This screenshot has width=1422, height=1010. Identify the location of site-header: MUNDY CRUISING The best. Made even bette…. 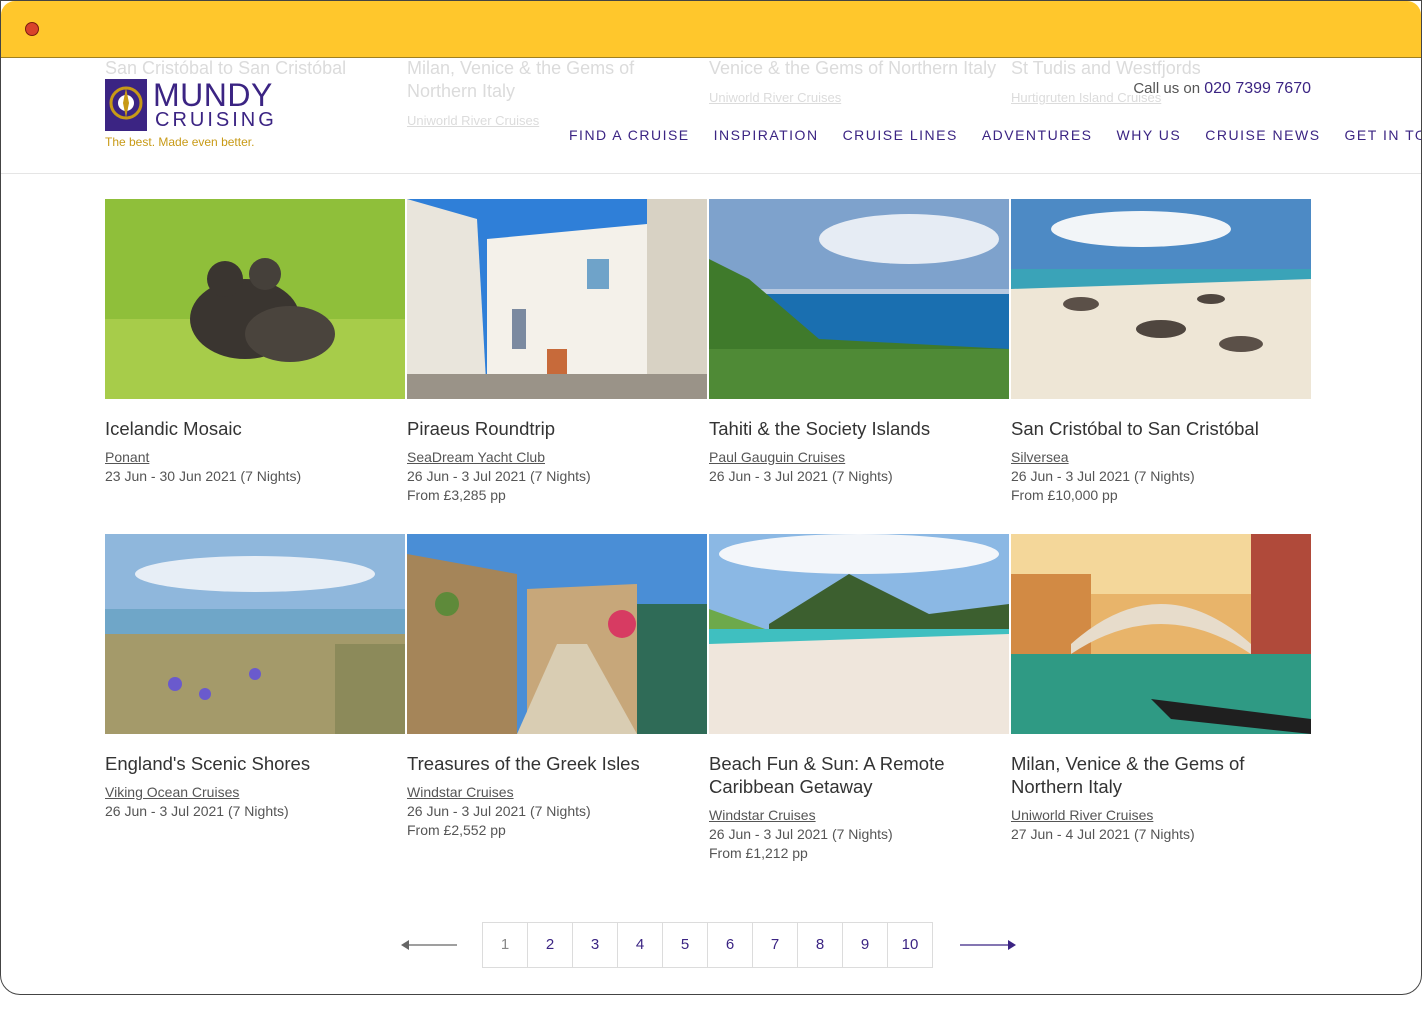
(711, 115).